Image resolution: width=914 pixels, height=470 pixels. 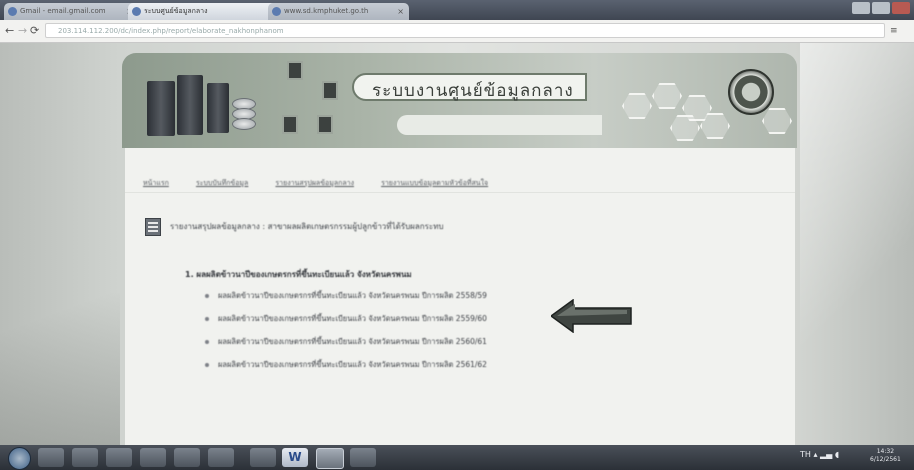 I want to click on volume-icon: ◖, so click(x=837, y=454).